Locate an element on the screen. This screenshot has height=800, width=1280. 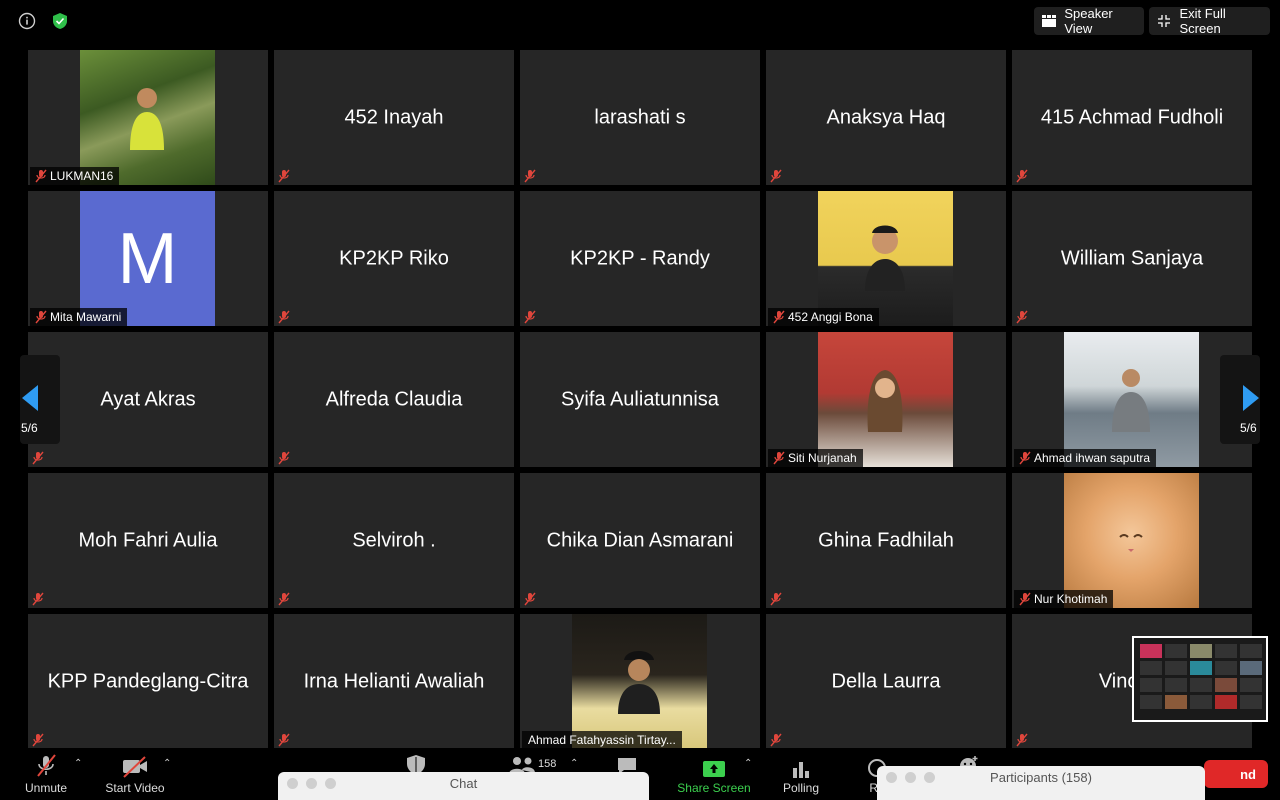
participant-name: Moh Fahri Aulia is located at coordinates (148, 540).